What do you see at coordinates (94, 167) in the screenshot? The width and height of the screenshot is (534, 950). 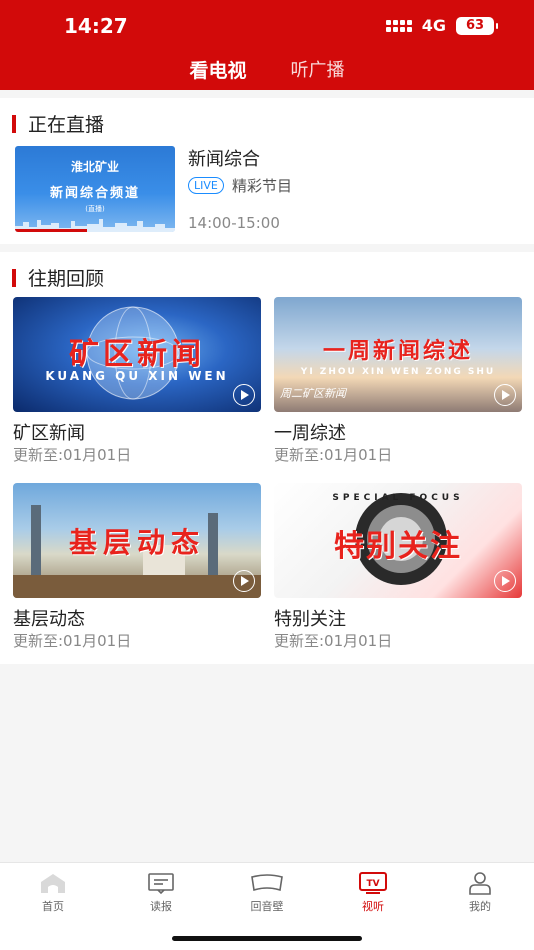 I see `channel-logo-text: 淮北矿业` at bounding box center [94, 167].